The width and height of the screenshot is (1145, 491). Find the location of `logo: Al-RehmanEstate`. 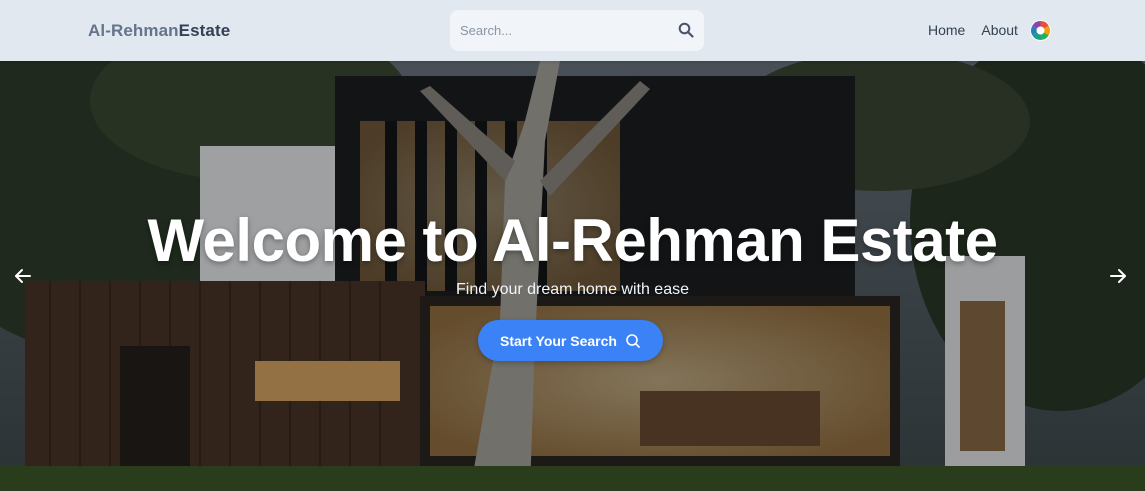

logo: Al-RehmanEstate is located at coordinates (159, 31).